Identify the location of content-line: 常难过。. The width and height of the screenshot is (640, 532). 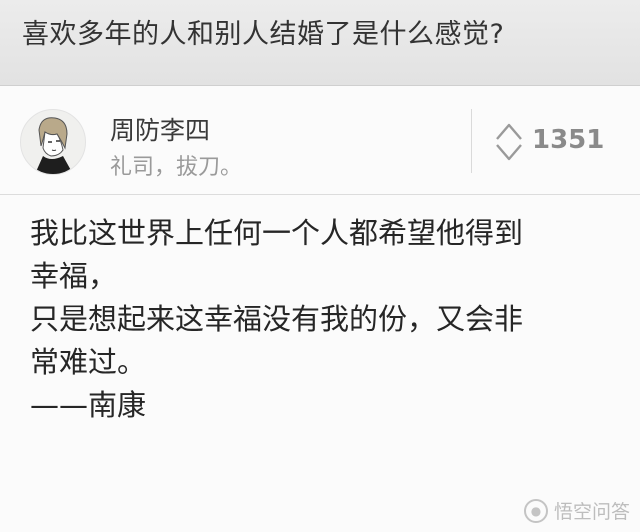
(88, 362).